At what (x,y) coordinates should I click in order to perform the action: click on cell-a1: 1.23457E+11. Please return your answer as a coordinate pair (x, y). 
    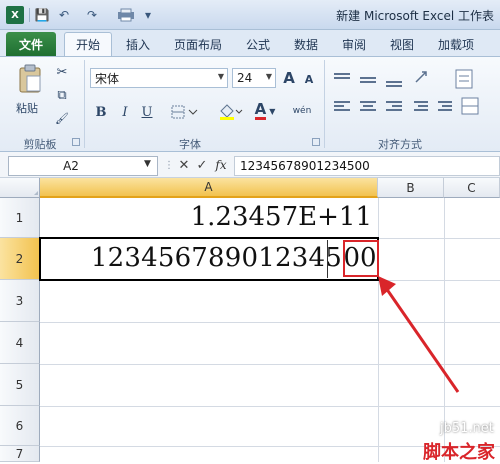
    Looking at the image, I should click on (206, 217).